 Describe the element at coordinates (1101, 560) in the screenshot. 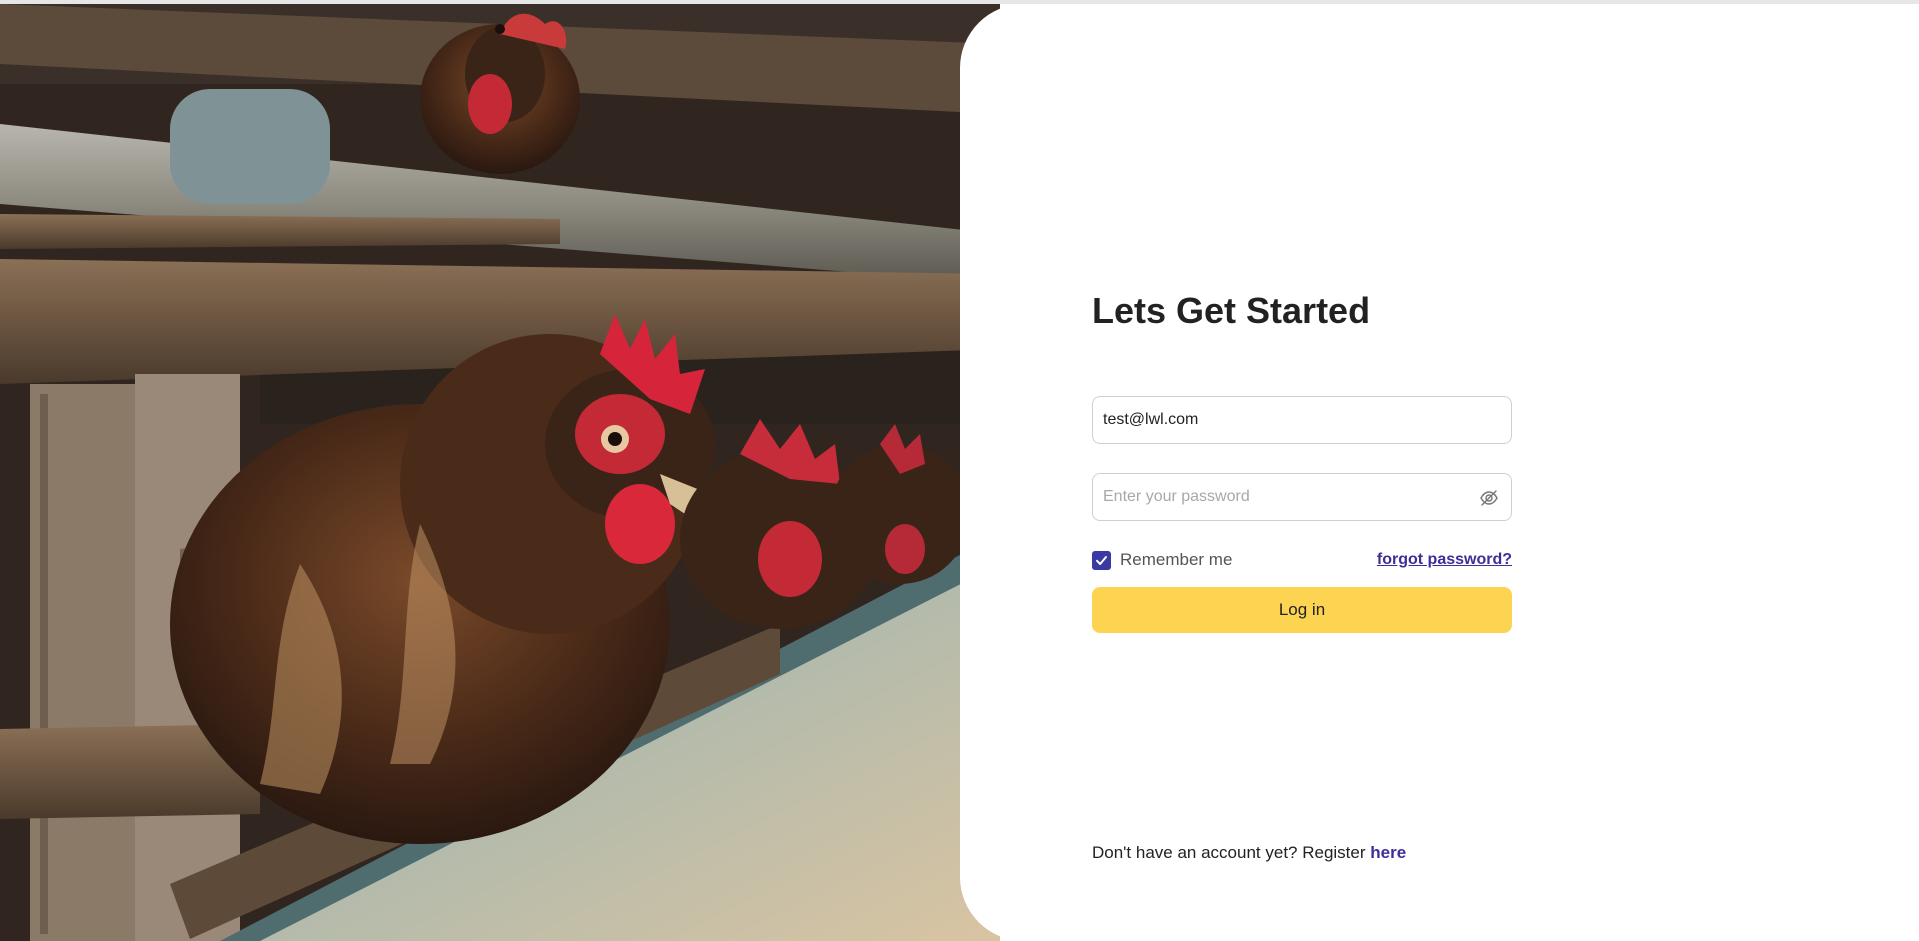

I see `checkbox-checked-icon` at that location.